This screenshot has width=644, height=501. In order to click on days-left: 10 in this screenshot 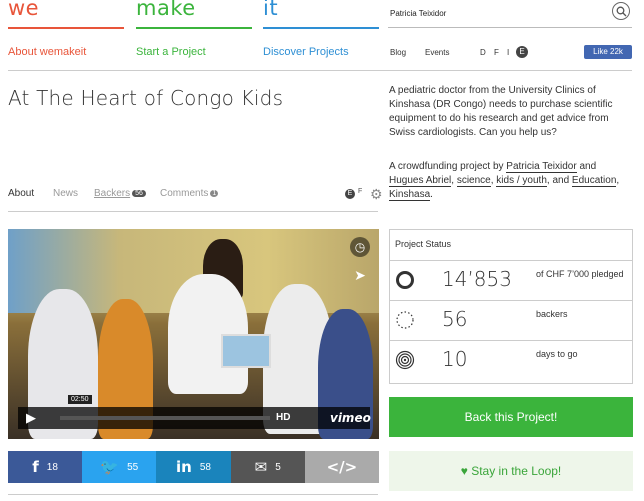, I will do `click(455, 359)`.